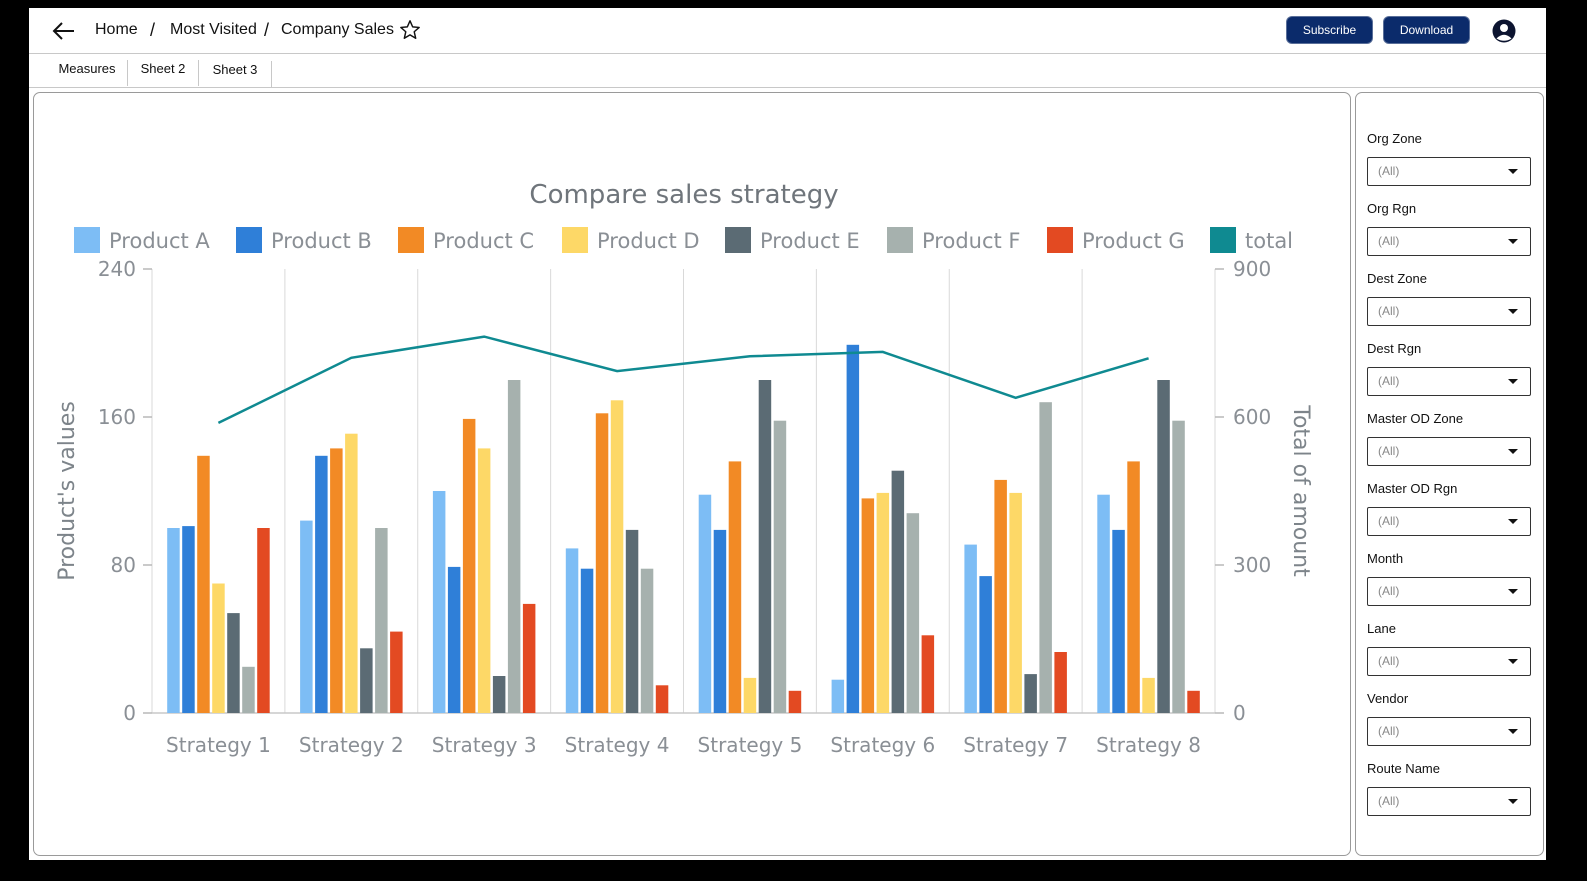  What do you see at coordinates (1449, 661) in the screenshot?
I see `filter-select-lane: (All)` at bounding box center [1449, 661].